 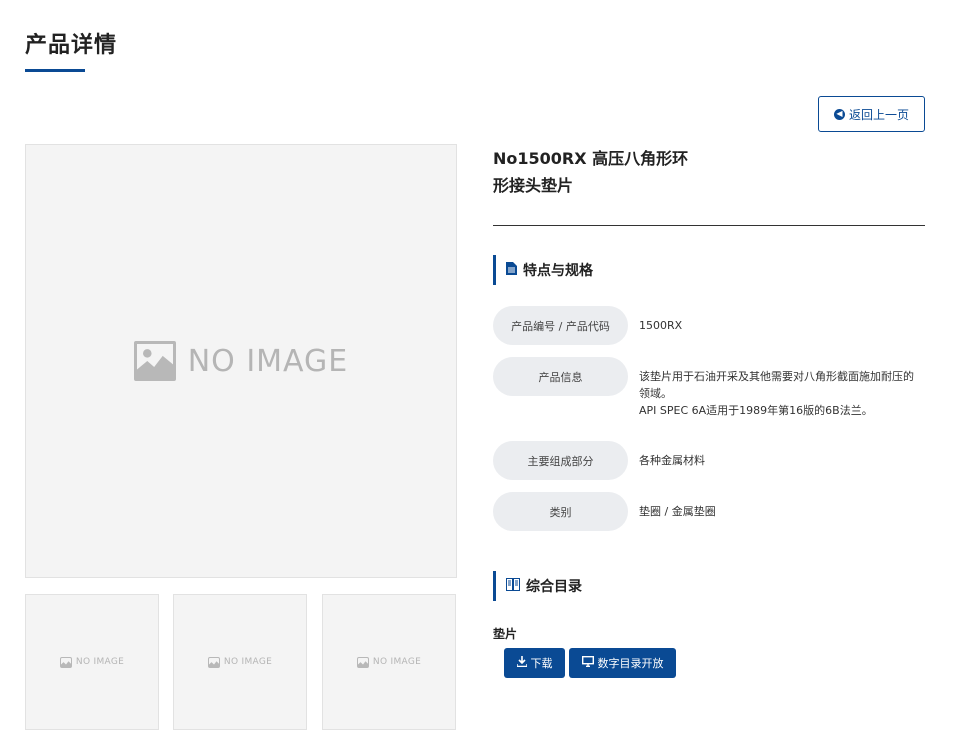 I want to click on spec-value-line: 垫圈 / 金属垫圈, so click(x=677, y=511).